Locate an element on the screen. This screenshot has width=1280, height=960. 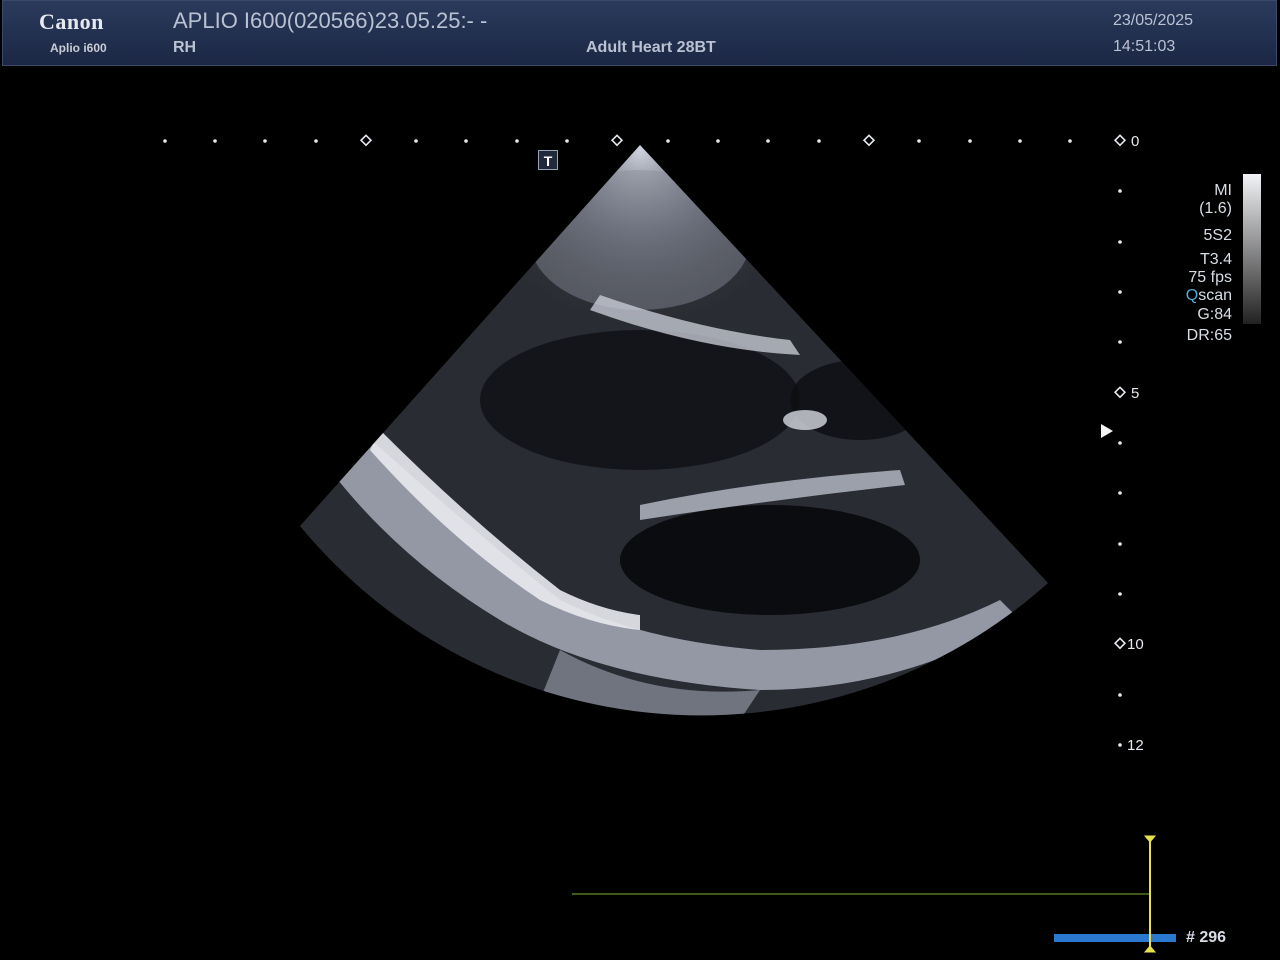
depth-label-5: 5 is located at coordinates (1135, 393).